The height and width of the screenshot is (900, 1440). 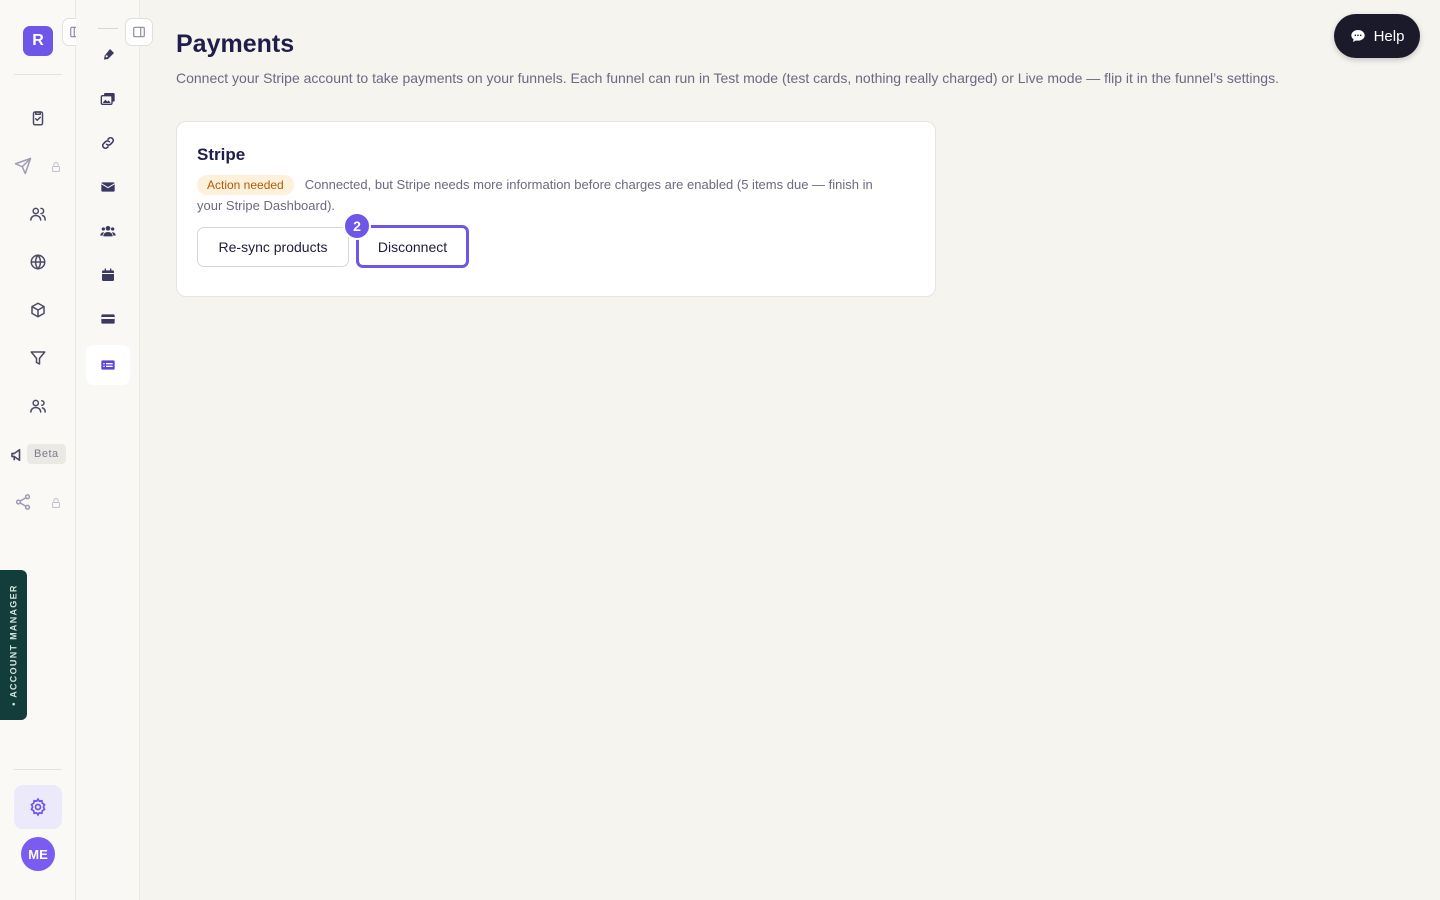 I want to click on account-manager-tab: • ACCOUNT MANAGER, so click(x=13, y=645).